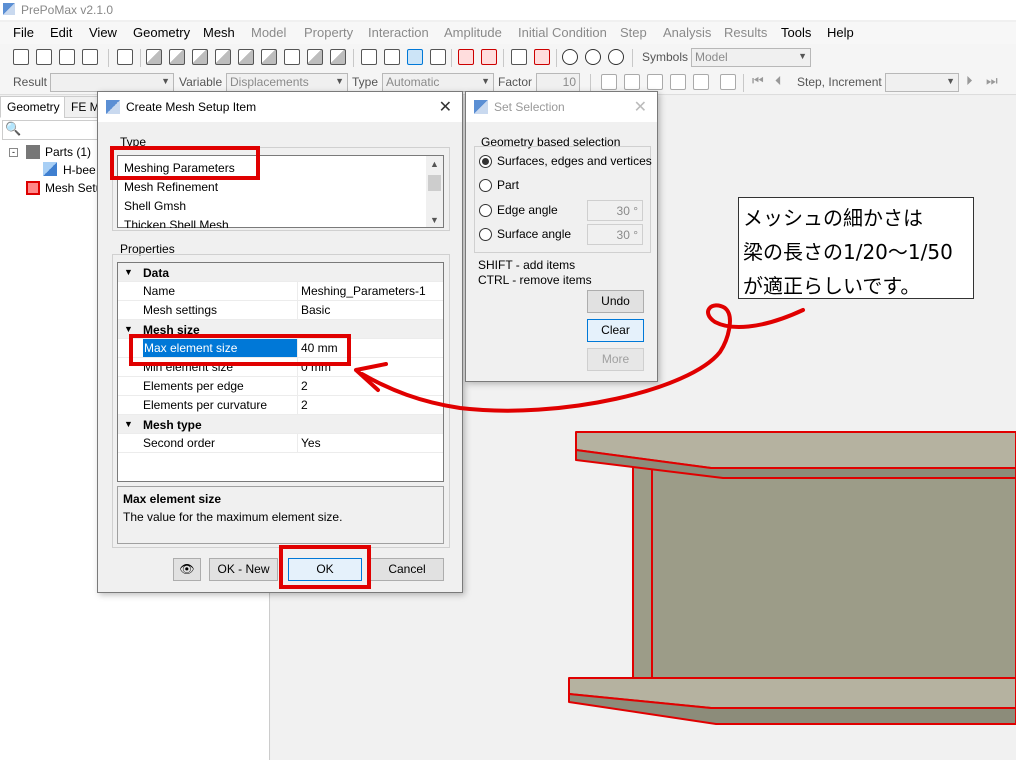  I want to click on arrow-curve, so click(582, 358).